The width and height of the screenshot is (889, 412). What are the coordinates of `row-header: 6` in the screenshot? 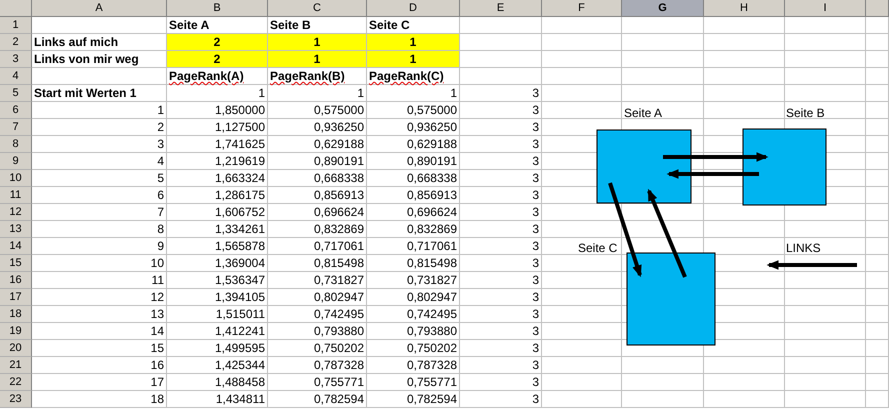 It's located at (16, 110).